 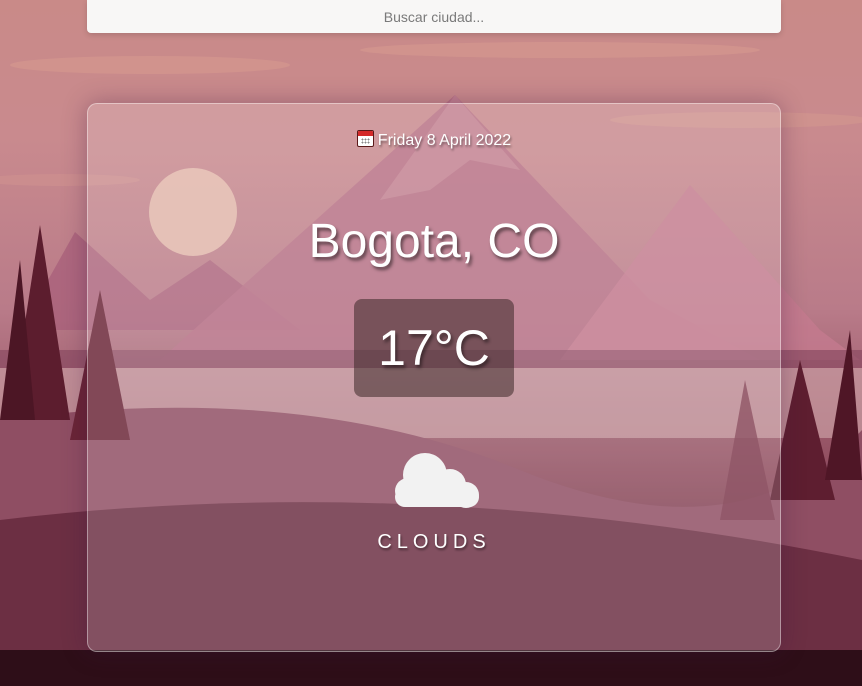 What do you see at coordinates (437, 480) in the screenshot?
I see `cloud-icon` at bounding box center [437, 480].